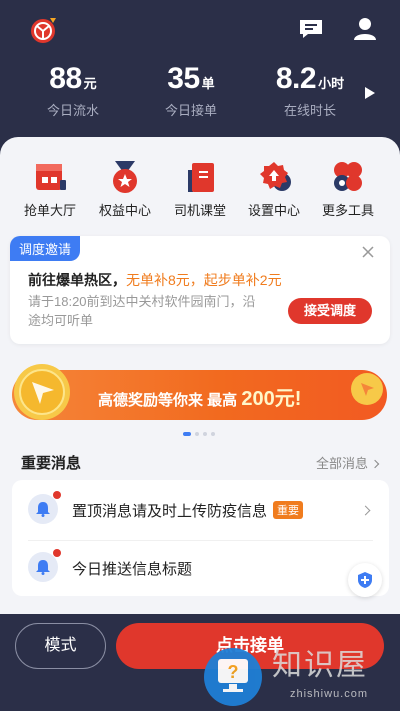  I want to click on watermark-text: 知识屋, so click(320, 665).